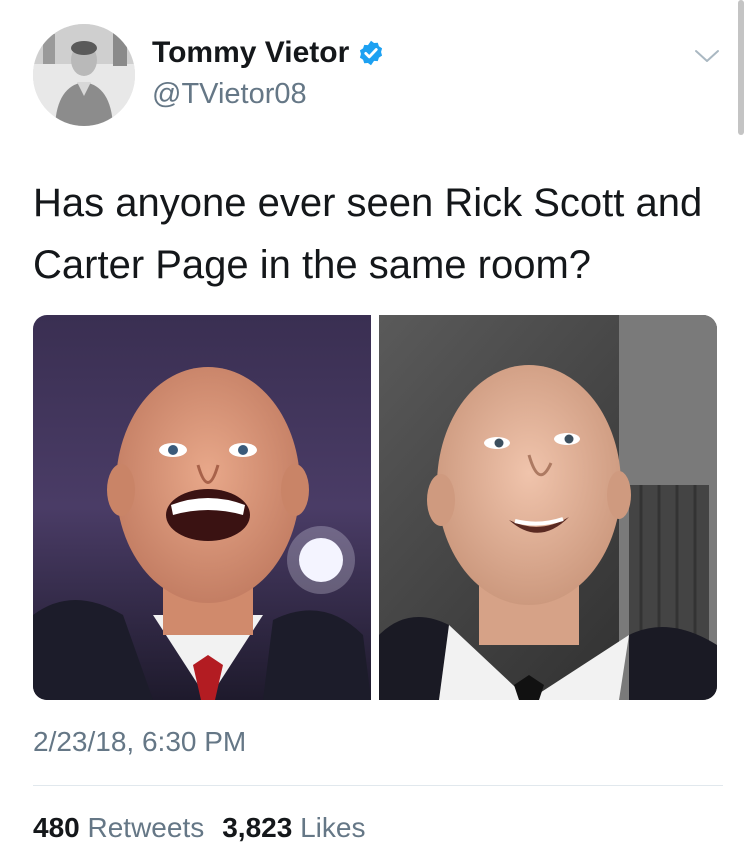 The width and height of the screenshot is (750, 861). I want to click on likes-stat: 3,823 Likes, so click(293, 828).